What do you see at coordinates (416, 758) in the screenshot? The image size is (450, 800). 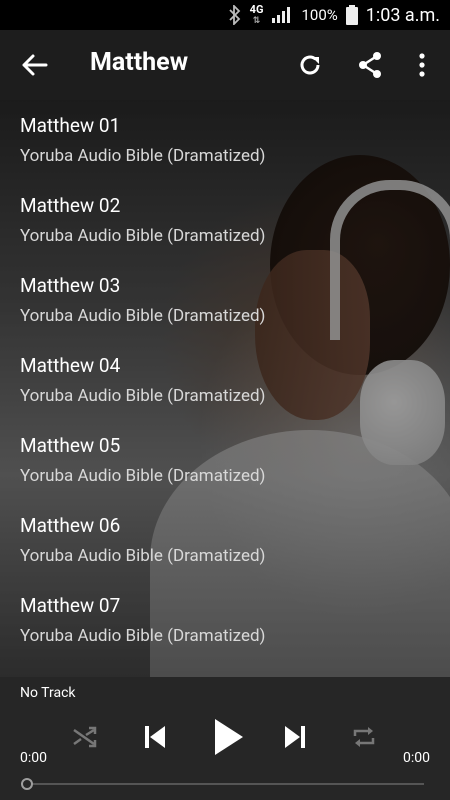 I see `total-duration: 0:00` at bounding box center [416, 758].